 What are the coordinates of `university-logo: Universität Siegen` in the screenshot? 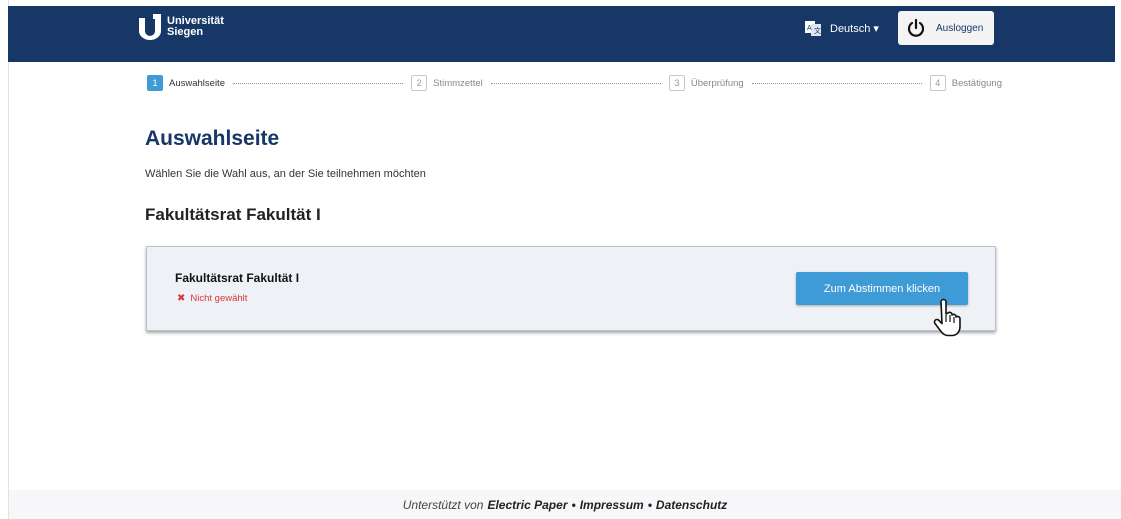 It's located at (181, 27).